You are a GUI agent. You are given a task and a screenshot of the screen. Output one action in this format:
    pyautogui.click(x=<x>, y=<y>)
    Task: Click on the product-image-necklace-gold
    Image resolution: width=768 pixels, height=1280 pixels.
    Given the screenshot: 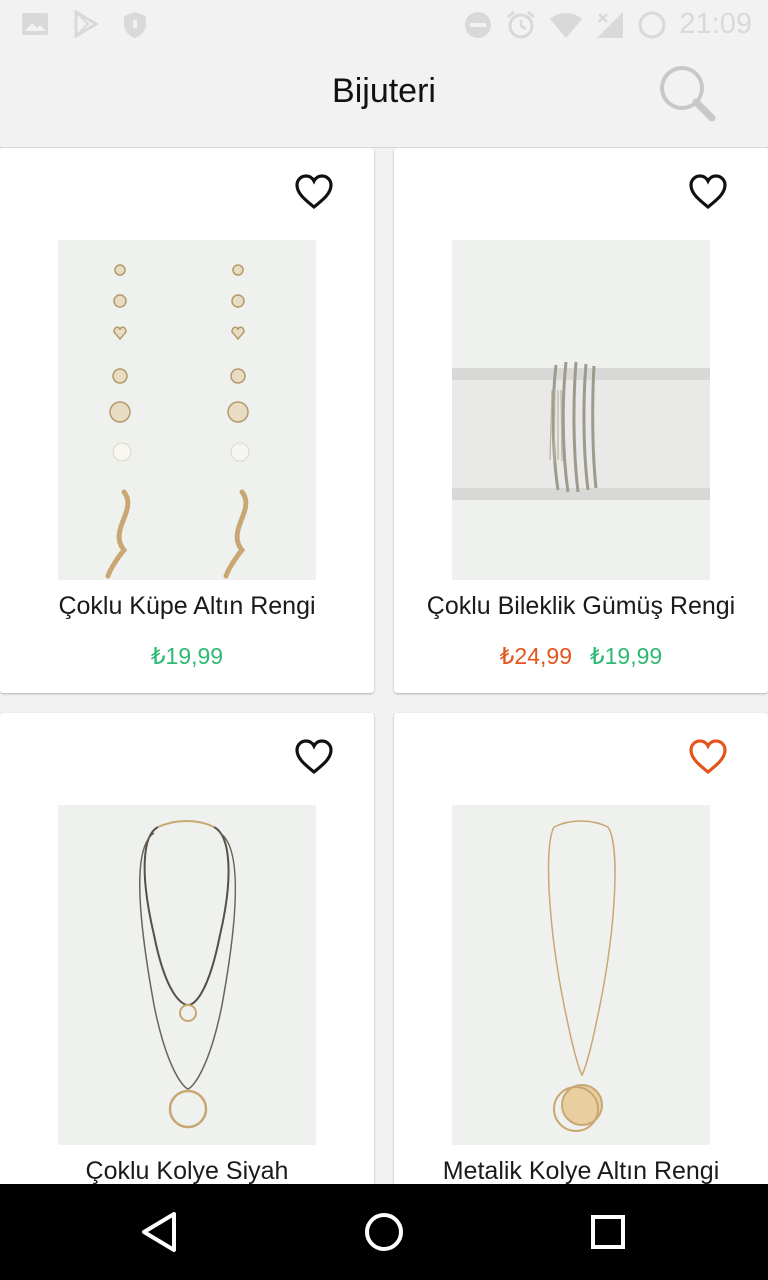 What is the action you would take?
    pyautogui.click(x=581, y=975)
    